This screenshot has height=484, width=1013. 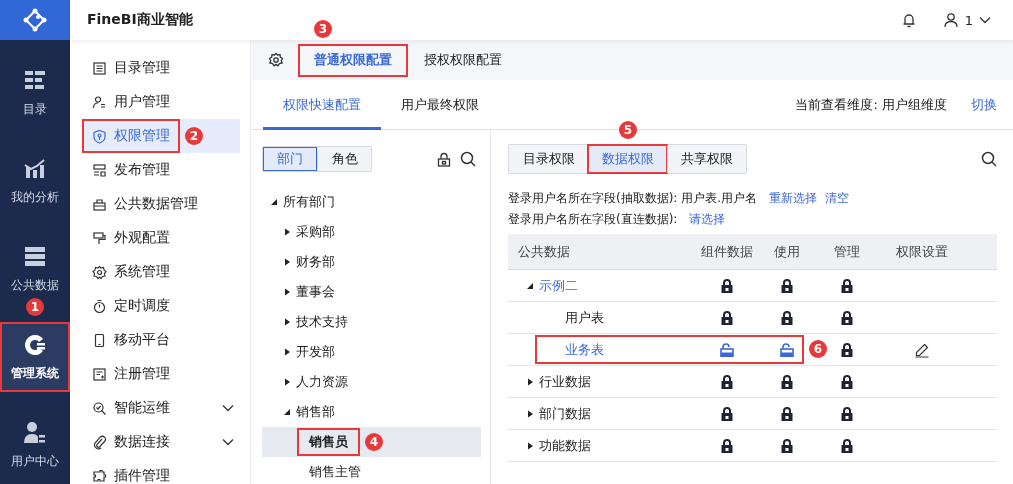 What do you see at coordinates (161, 408) in the screenshot?
I see `menu-item: 智能运维` at bounding box center [161, 408].